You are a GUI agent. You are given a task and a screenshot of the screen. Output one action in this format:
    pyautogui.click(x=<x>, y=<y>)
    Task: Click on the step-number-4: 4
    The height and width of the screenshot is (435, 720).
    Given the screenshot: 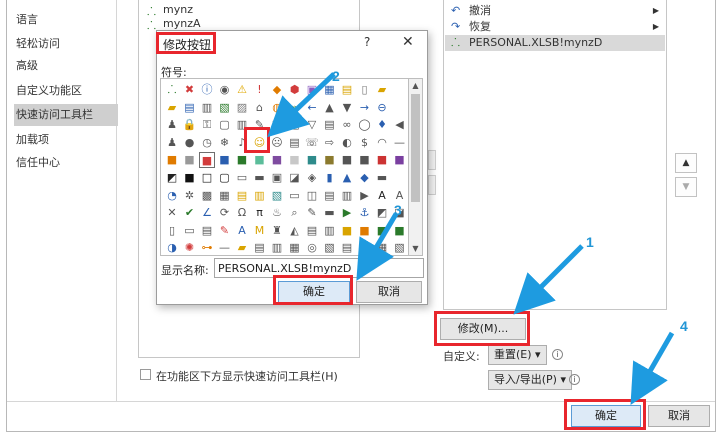 What is the action you would take?
    pyautogui.click(x=684, y=326)
    